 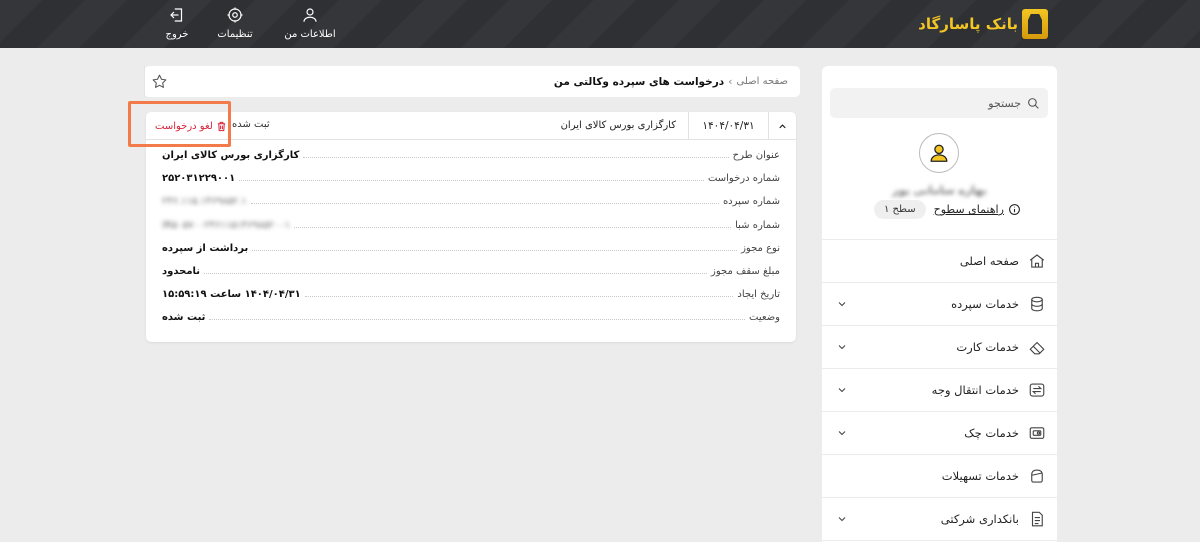 I want to click on info-icon, so click(x=1014, y=209).